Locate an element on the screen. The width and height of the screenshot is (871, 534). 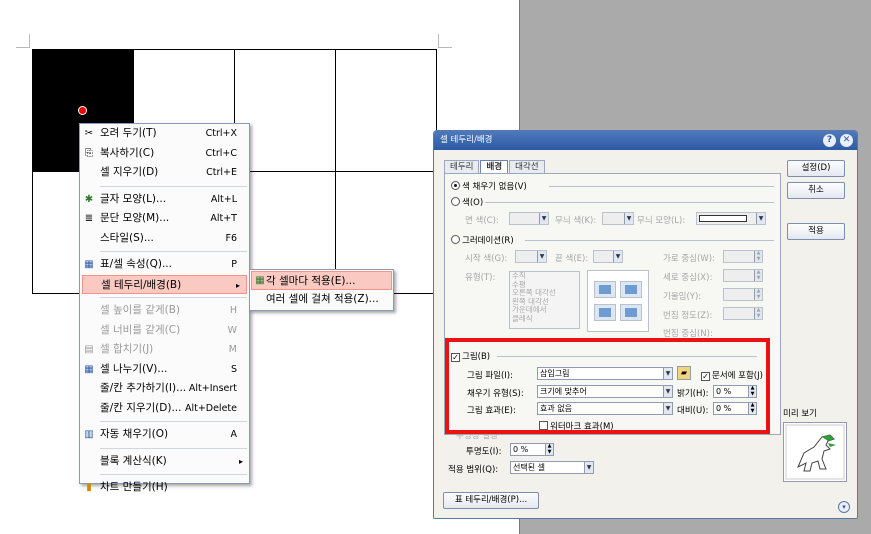
menu-item-clear-cell: 셀 지우기(D) Ctrl+E is located at coordinates (164, 173).